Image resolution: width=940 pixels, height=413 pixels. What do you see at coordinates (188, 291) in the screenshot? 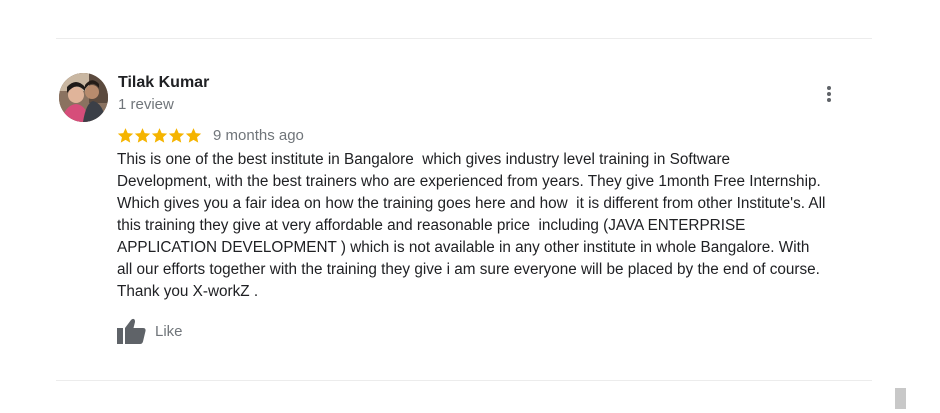
I see `review-text-line: Thank you X-workZ .` at bounding box center [188, 291].